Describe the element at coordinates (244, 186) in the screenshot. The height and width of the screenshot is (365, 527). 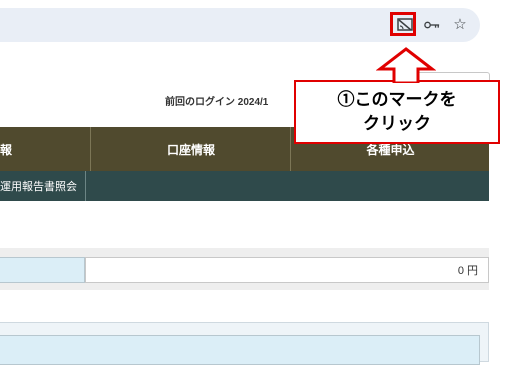
I see `sub-navigation: 運用報告書照会` at that location.